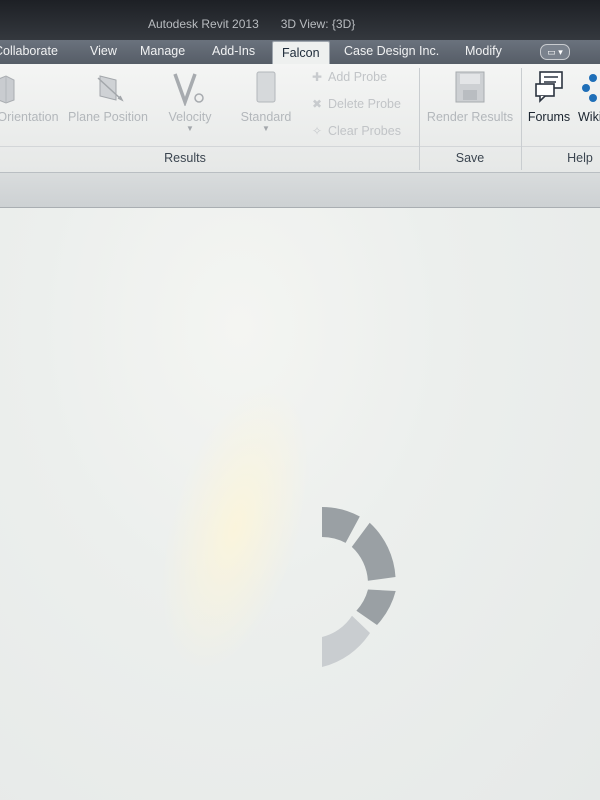 This screenshot has width=600, height=800. Describe the element at coordinates (364, 131) in the screenshot. I see `clear-probes-label: Clear Probes` at that location.